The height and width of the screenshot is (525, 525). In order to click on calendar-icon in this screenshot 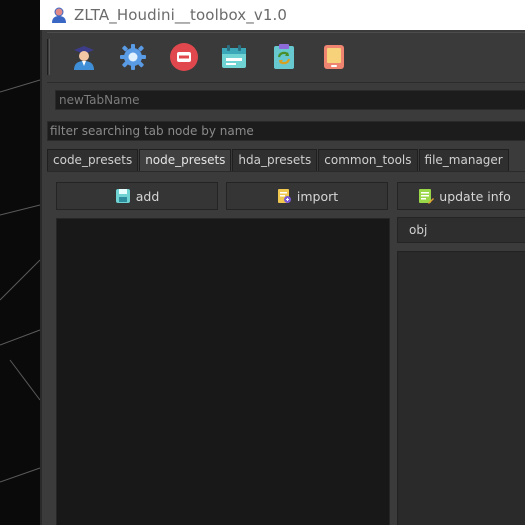, I will do `click(234, 56)`.